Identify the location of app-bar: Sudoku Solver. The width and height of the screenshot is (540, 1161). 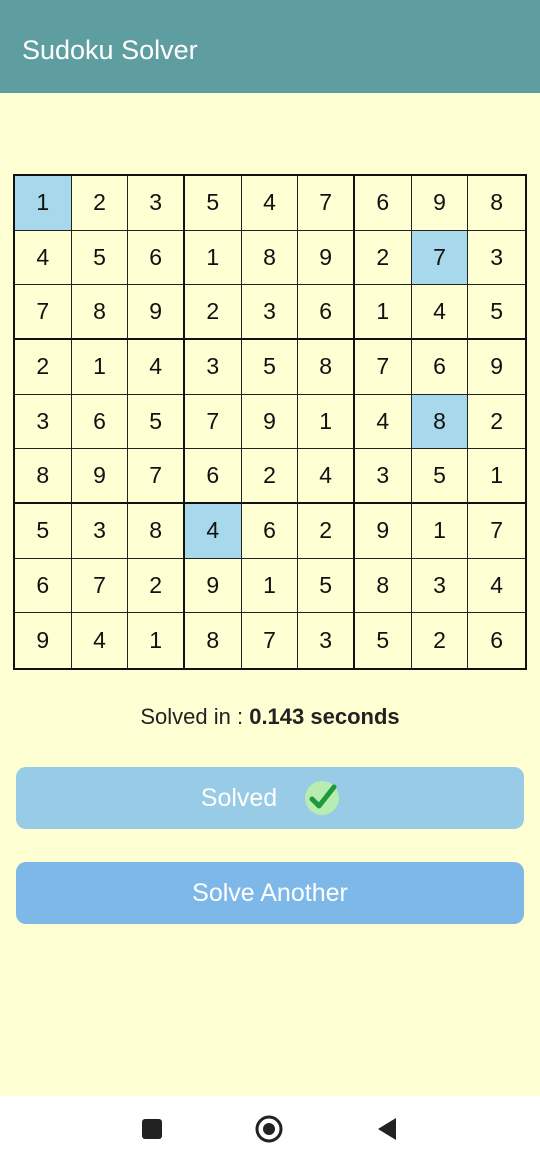
(270, 46).